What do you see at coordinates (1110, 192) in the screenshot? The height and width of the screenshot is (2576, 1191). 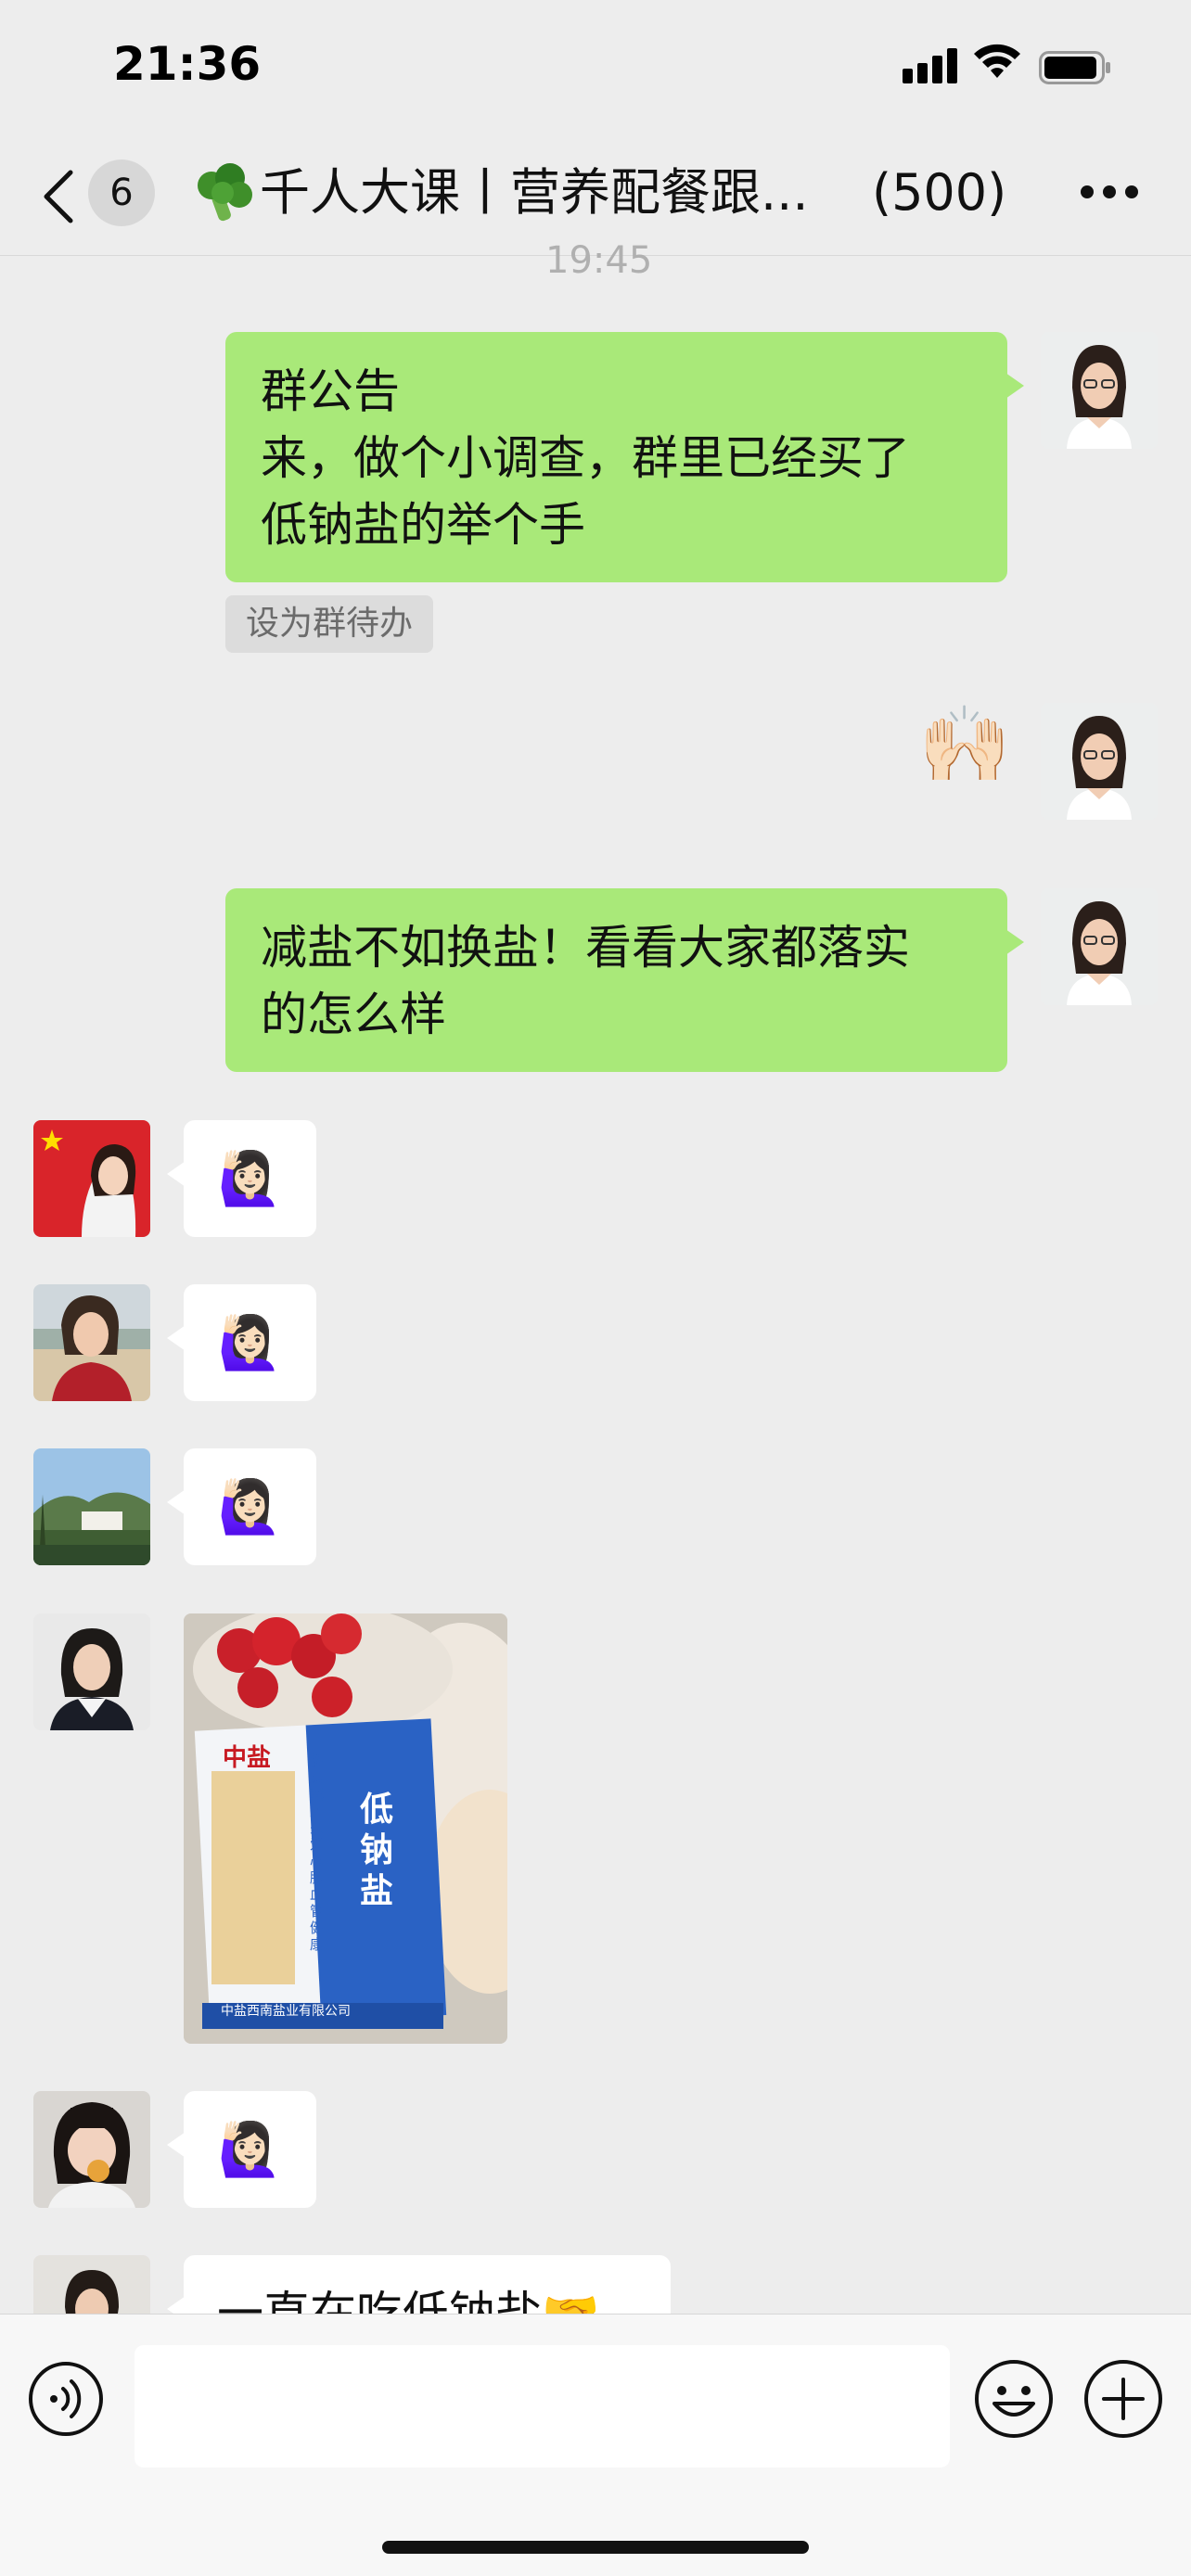 I see `more-options-icon` at bounding box center [1110, 192].